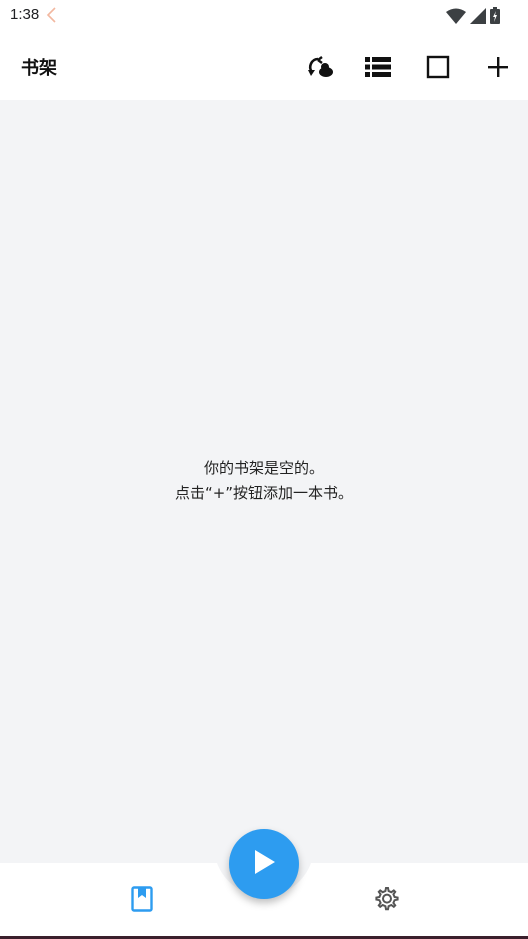  What do you see at coordinates (320, 67) in the screenshot?
I see `cloud-sync-icon` at bounding box center [320, 67].